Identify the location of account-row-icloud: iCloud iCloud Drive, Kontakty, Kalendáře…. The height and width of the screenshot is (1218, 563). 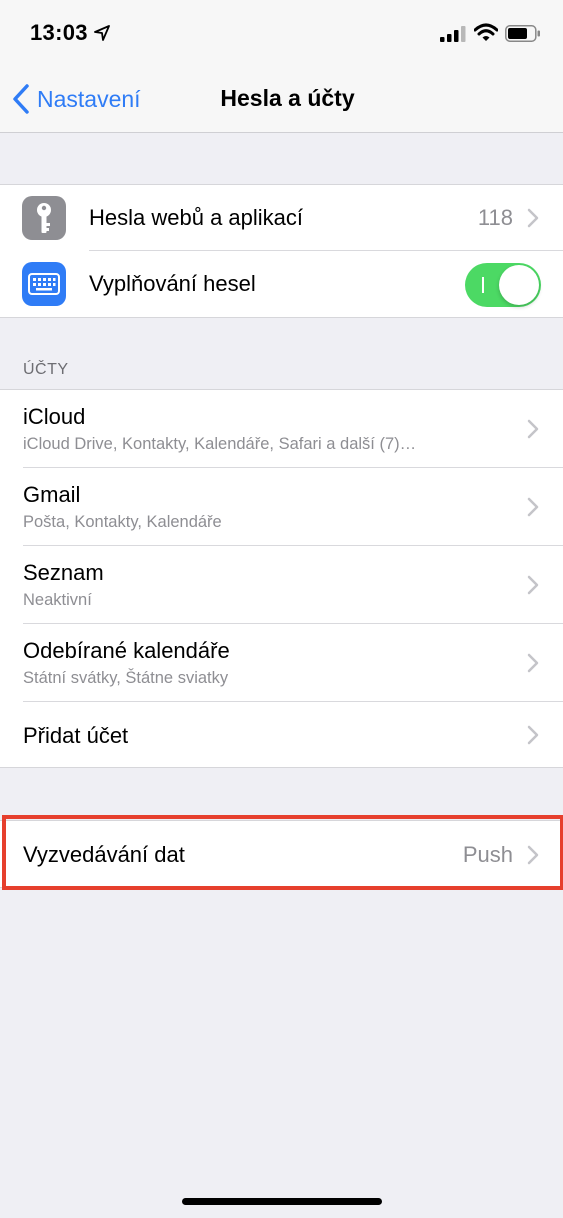
(281, 429).